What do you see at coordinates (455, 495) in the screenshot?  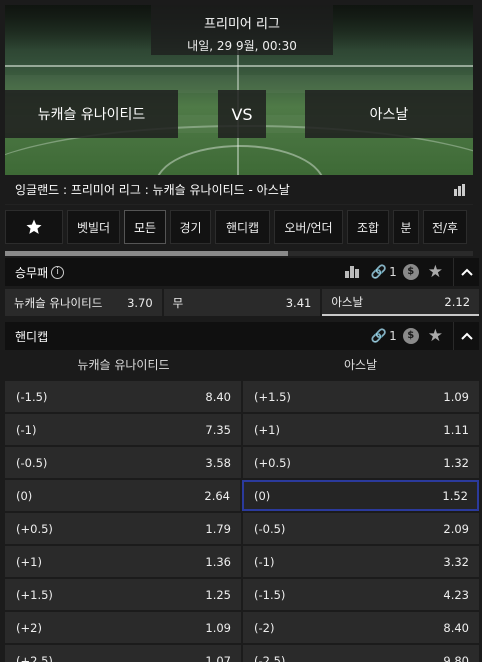 I see `handicap-odds: 1.52` at bounding box center [455, 495].